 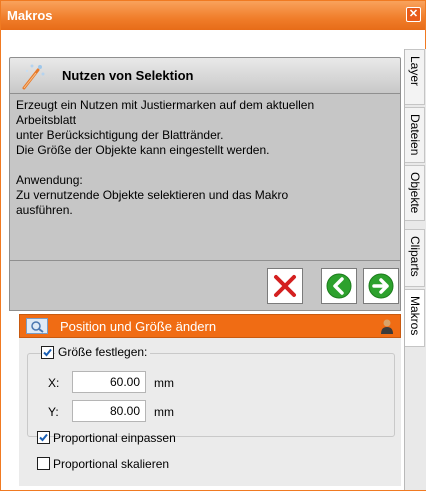 I want to click on red-x-icon, so click(x=285, y=286).